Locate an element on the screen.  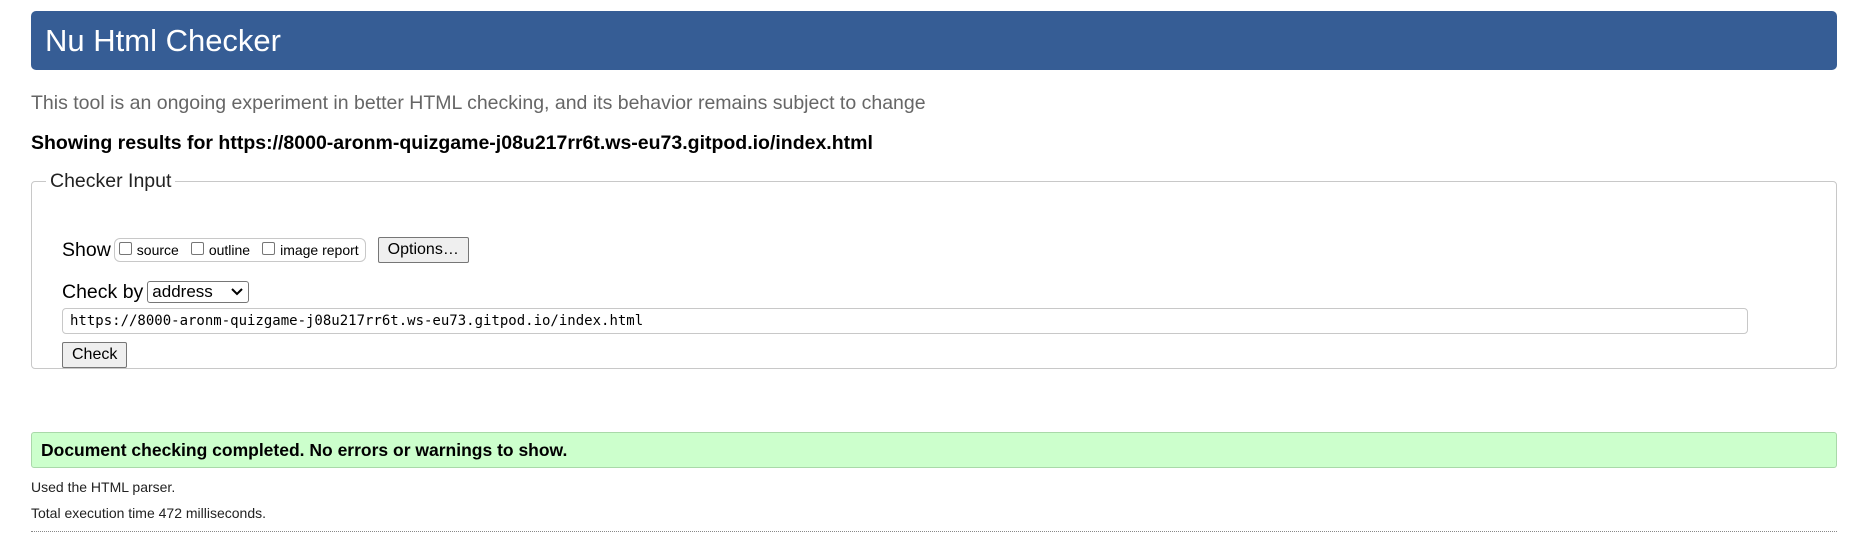
source-option-label: source is located at coordinates (157, 250).